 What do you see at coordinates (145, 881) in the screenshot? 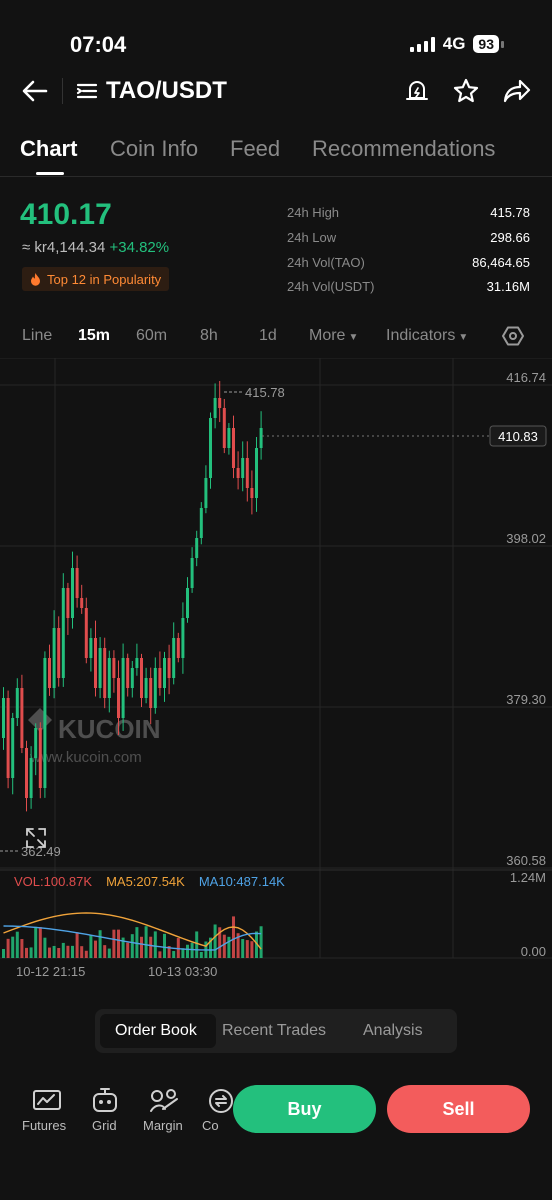
I see `ma5-value: MA5:207.54K` at bounding box center [145, 881].